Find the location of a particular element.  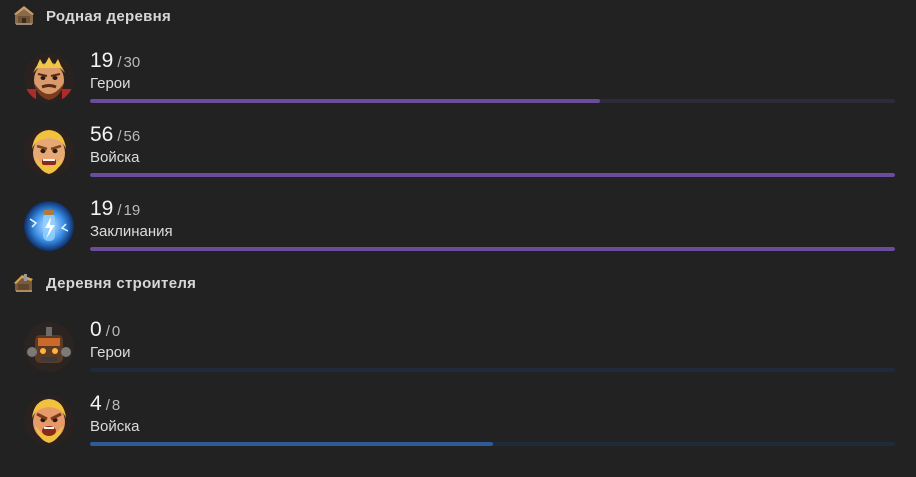

battle-machine-avatar is located at coordinates (49, 347).